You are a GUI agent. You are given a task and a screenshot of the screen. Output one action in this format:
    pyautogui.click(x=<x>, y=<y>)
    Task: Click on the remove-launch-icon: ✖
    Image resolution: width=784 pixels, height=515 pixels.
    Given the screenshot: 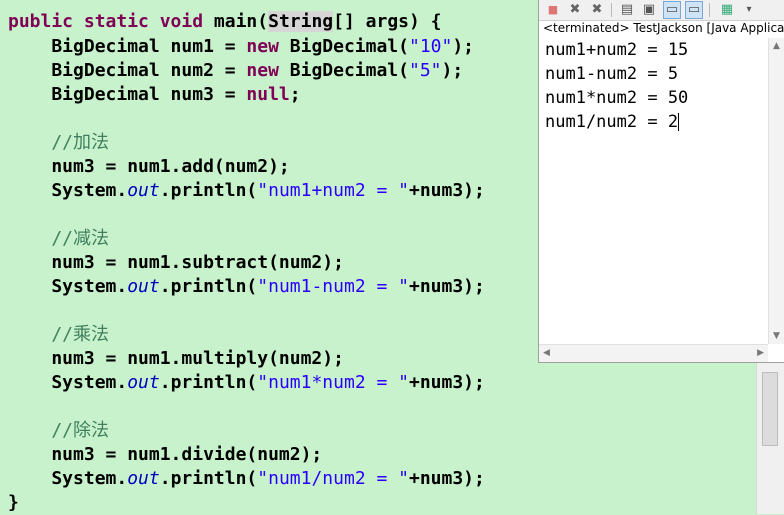 What is the action you would take?
    pyautogui.click(x=575, y=10)
    